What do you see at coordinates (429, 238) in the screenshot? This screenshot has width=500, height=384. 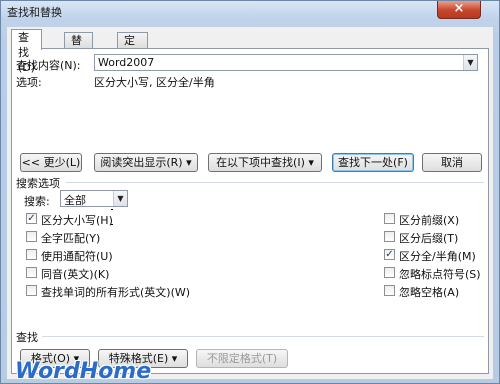 I see `checkbox-label: 区分后缀(T)` at bounding box center [429, 238].